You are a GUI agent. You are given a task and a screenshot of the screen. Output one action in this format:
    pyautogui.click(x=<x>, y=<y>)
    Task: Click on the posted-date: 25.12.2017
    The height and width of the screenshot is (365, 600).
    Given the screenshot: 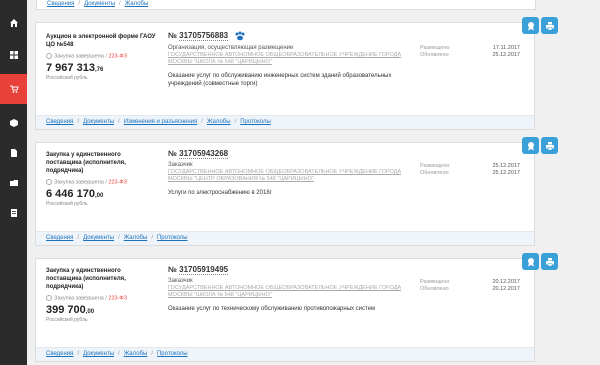 What is the action you would take?
    pyautogui.click(x=506, y=166)
    